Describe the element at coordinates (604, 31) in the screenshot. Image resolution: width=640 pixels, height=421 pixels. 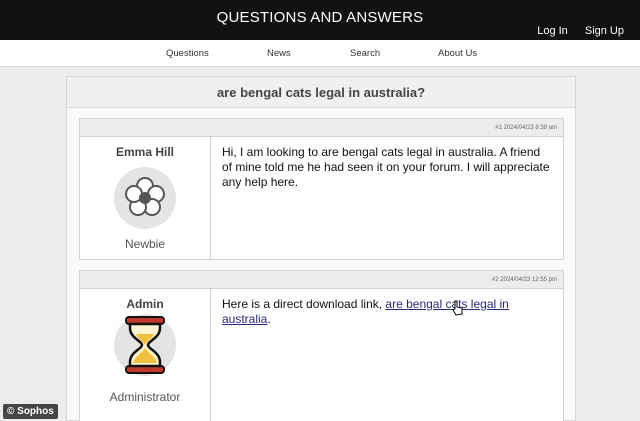
I see `signup-link: Sign Up` at that location.